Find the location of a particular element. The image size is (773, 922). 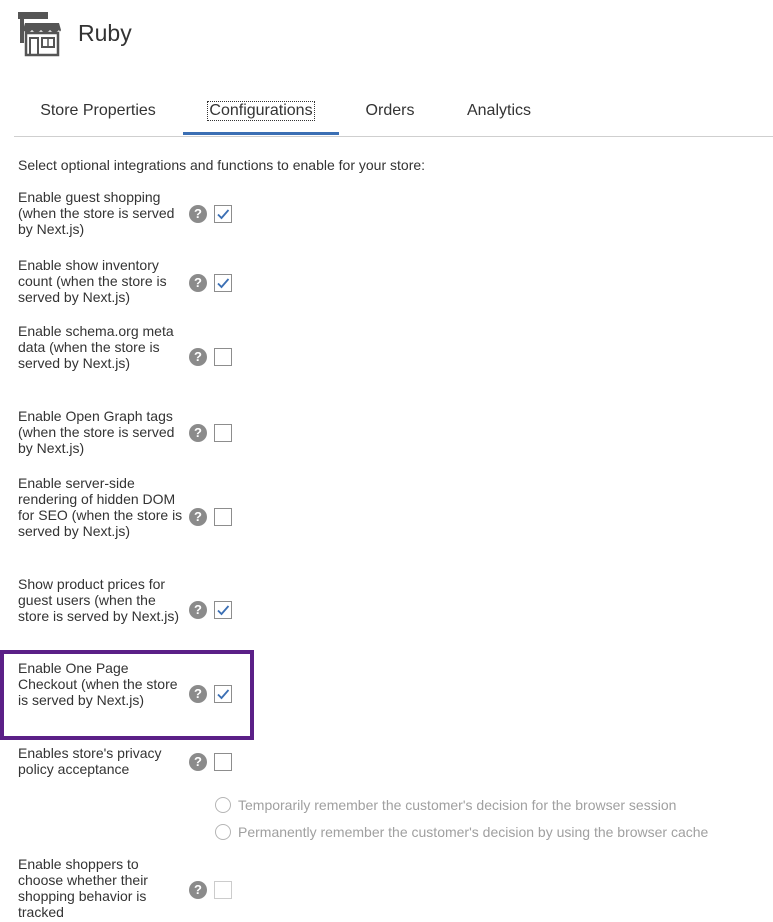

tab-orders: Orders is located at coordinates (390, 112).